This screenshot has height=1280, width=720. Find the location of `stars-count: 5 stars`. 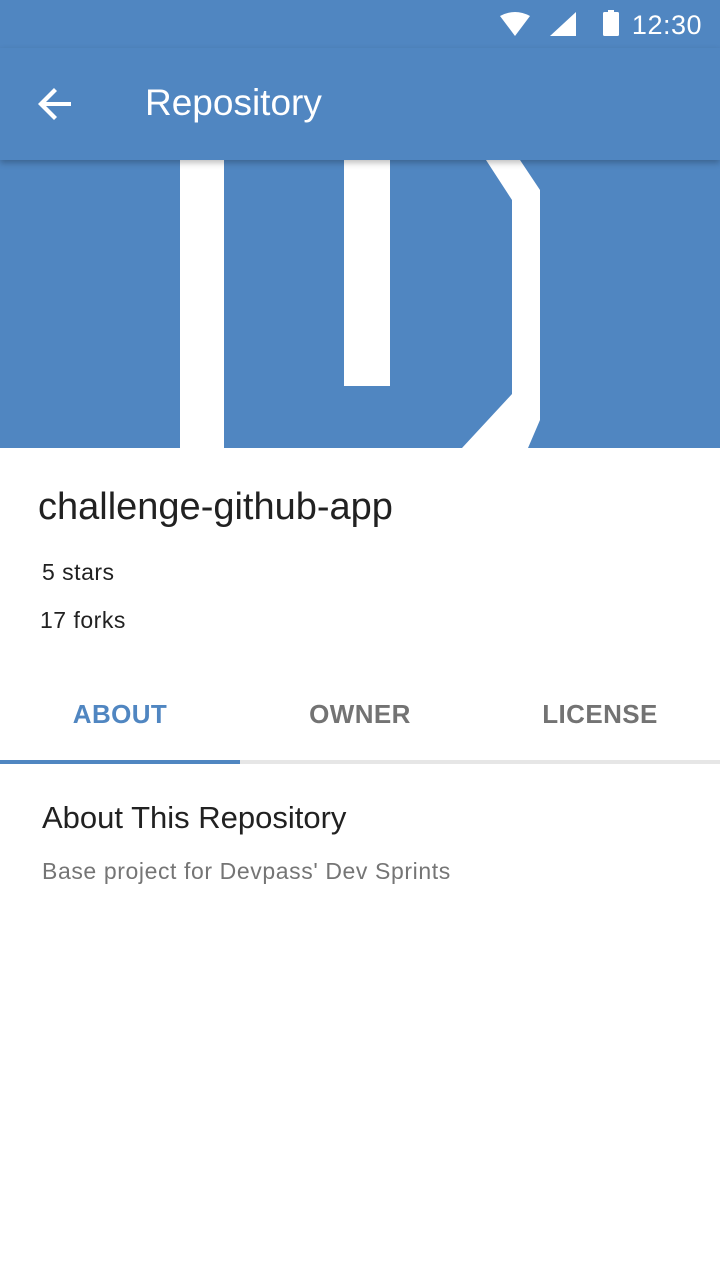

stars-count: 5 stars is located at coordinates (78, 572).